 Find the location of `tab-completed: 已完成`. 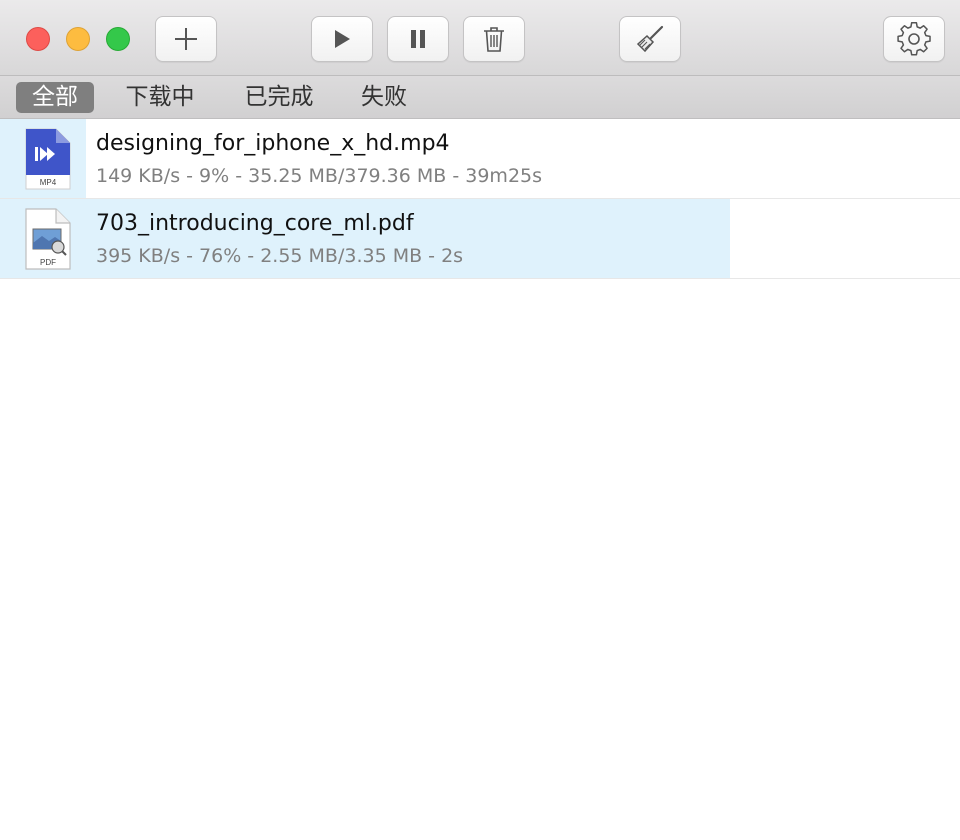

tab-completed: 已完成 is located at coordinates (279, 97).